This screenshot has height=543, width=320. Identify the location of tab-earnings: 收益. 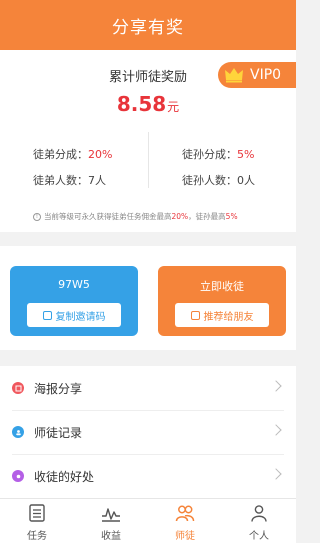
(111, 521).